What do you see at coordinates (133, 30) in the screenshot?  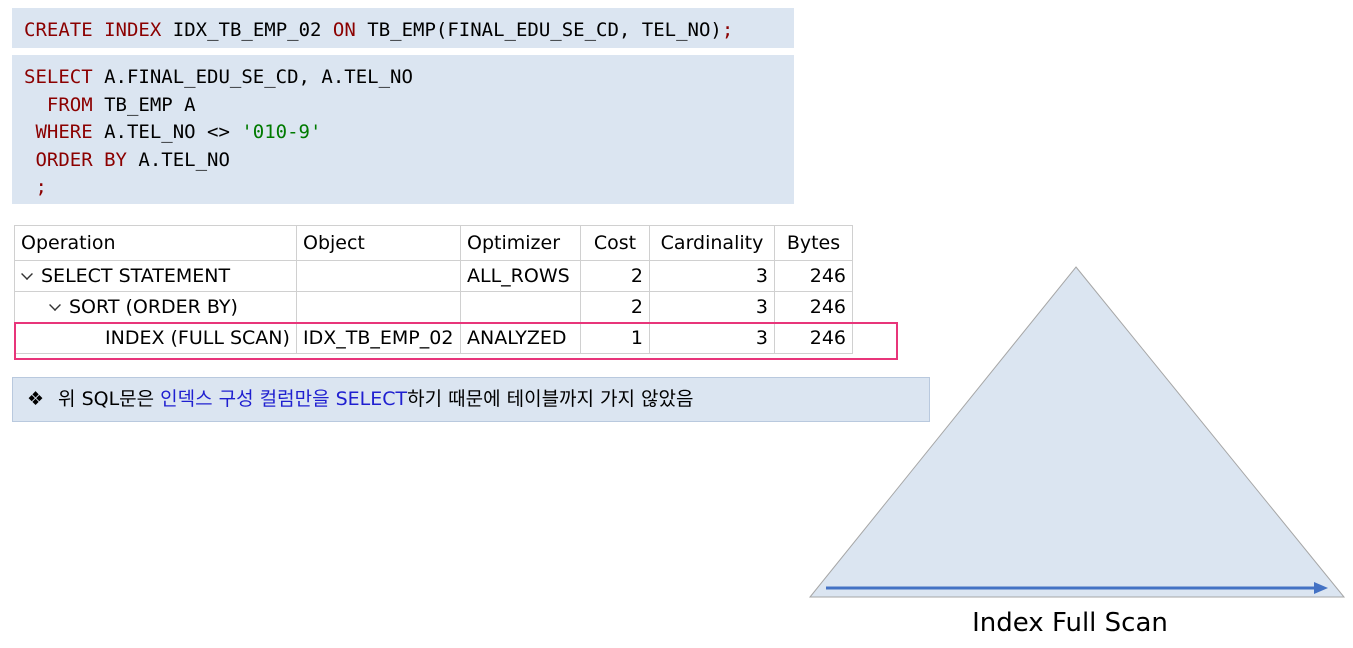 I see `sql-keyword: INDEX` at bounding box center [133, 30].